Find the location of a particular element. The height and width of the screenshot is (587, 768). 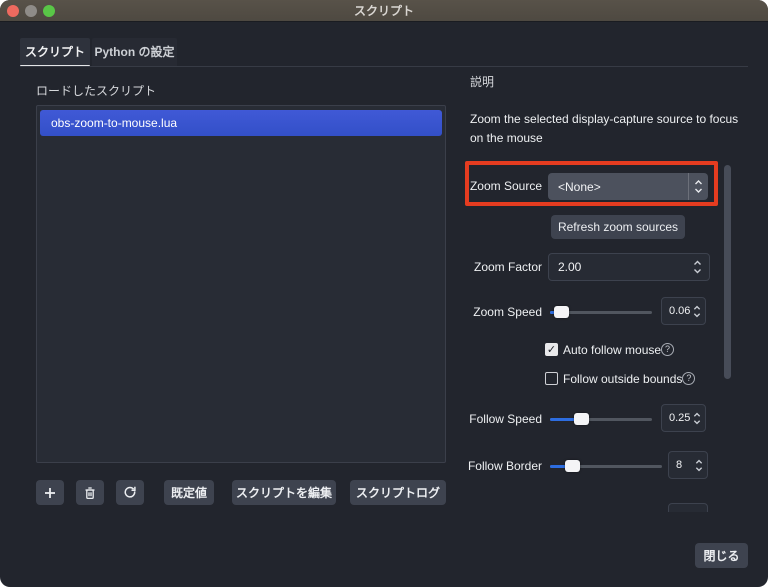

auto-follow-mouse-label: Auto follow mouse is located at coordinates (612, 349).